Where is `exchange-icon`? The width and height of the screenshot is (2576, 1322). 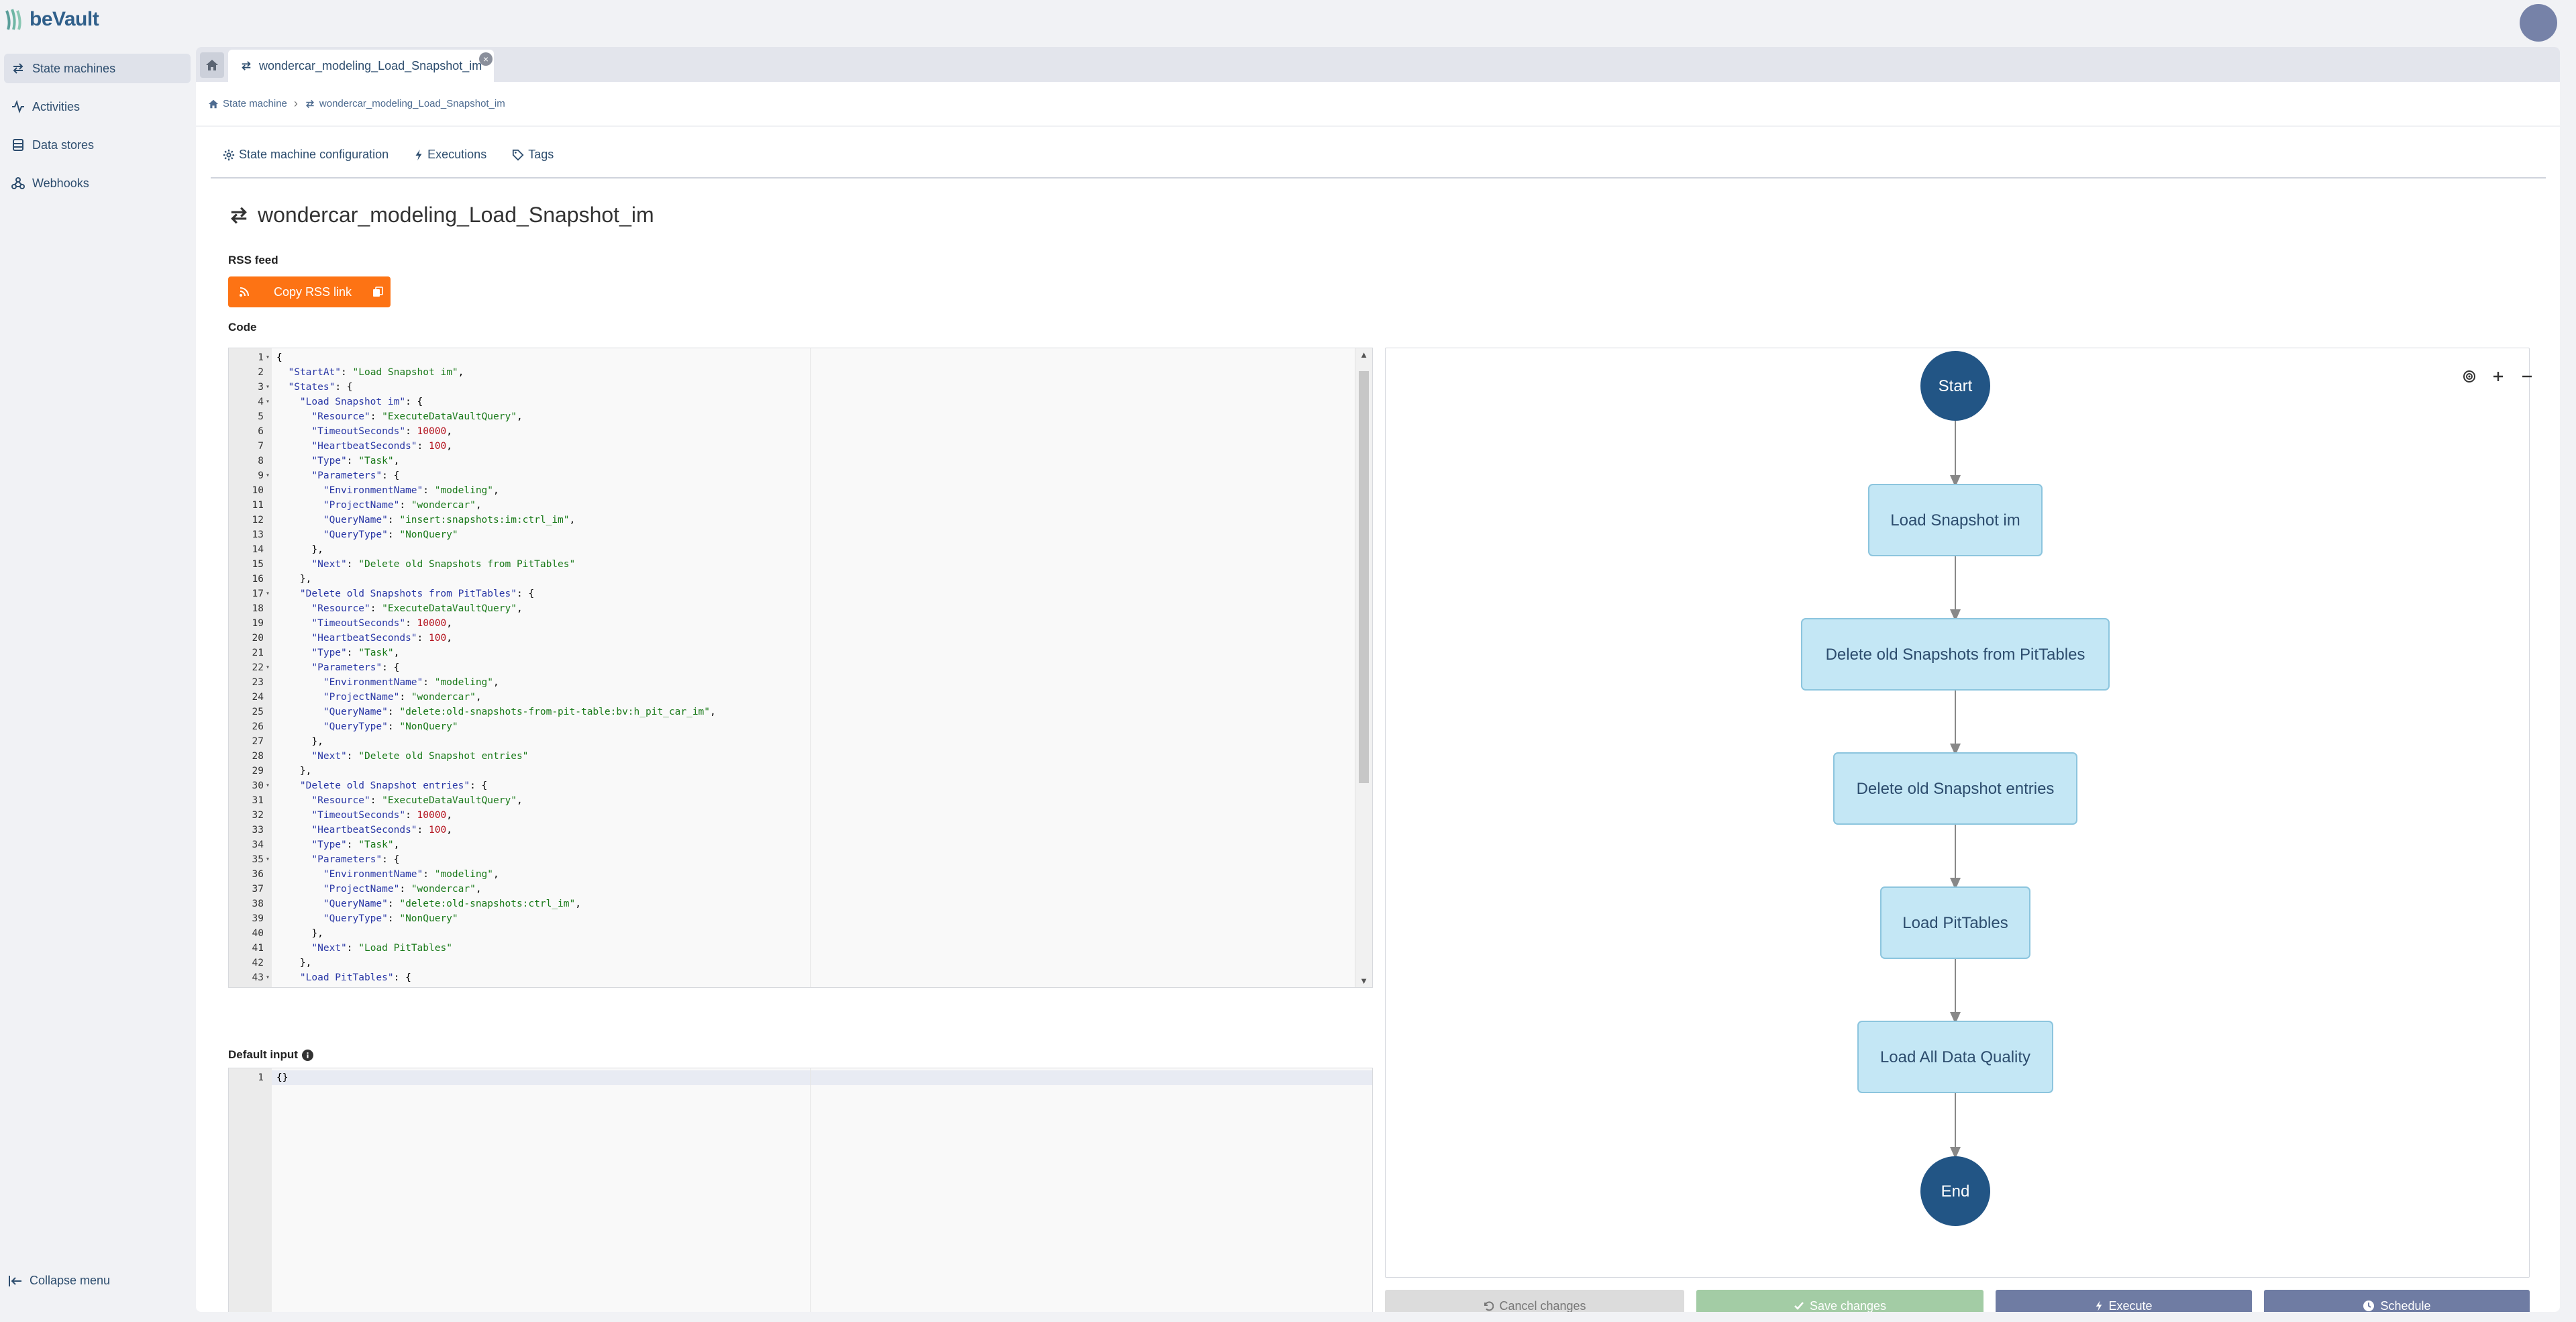
exchange-icon is located at coordinates (309, 103).